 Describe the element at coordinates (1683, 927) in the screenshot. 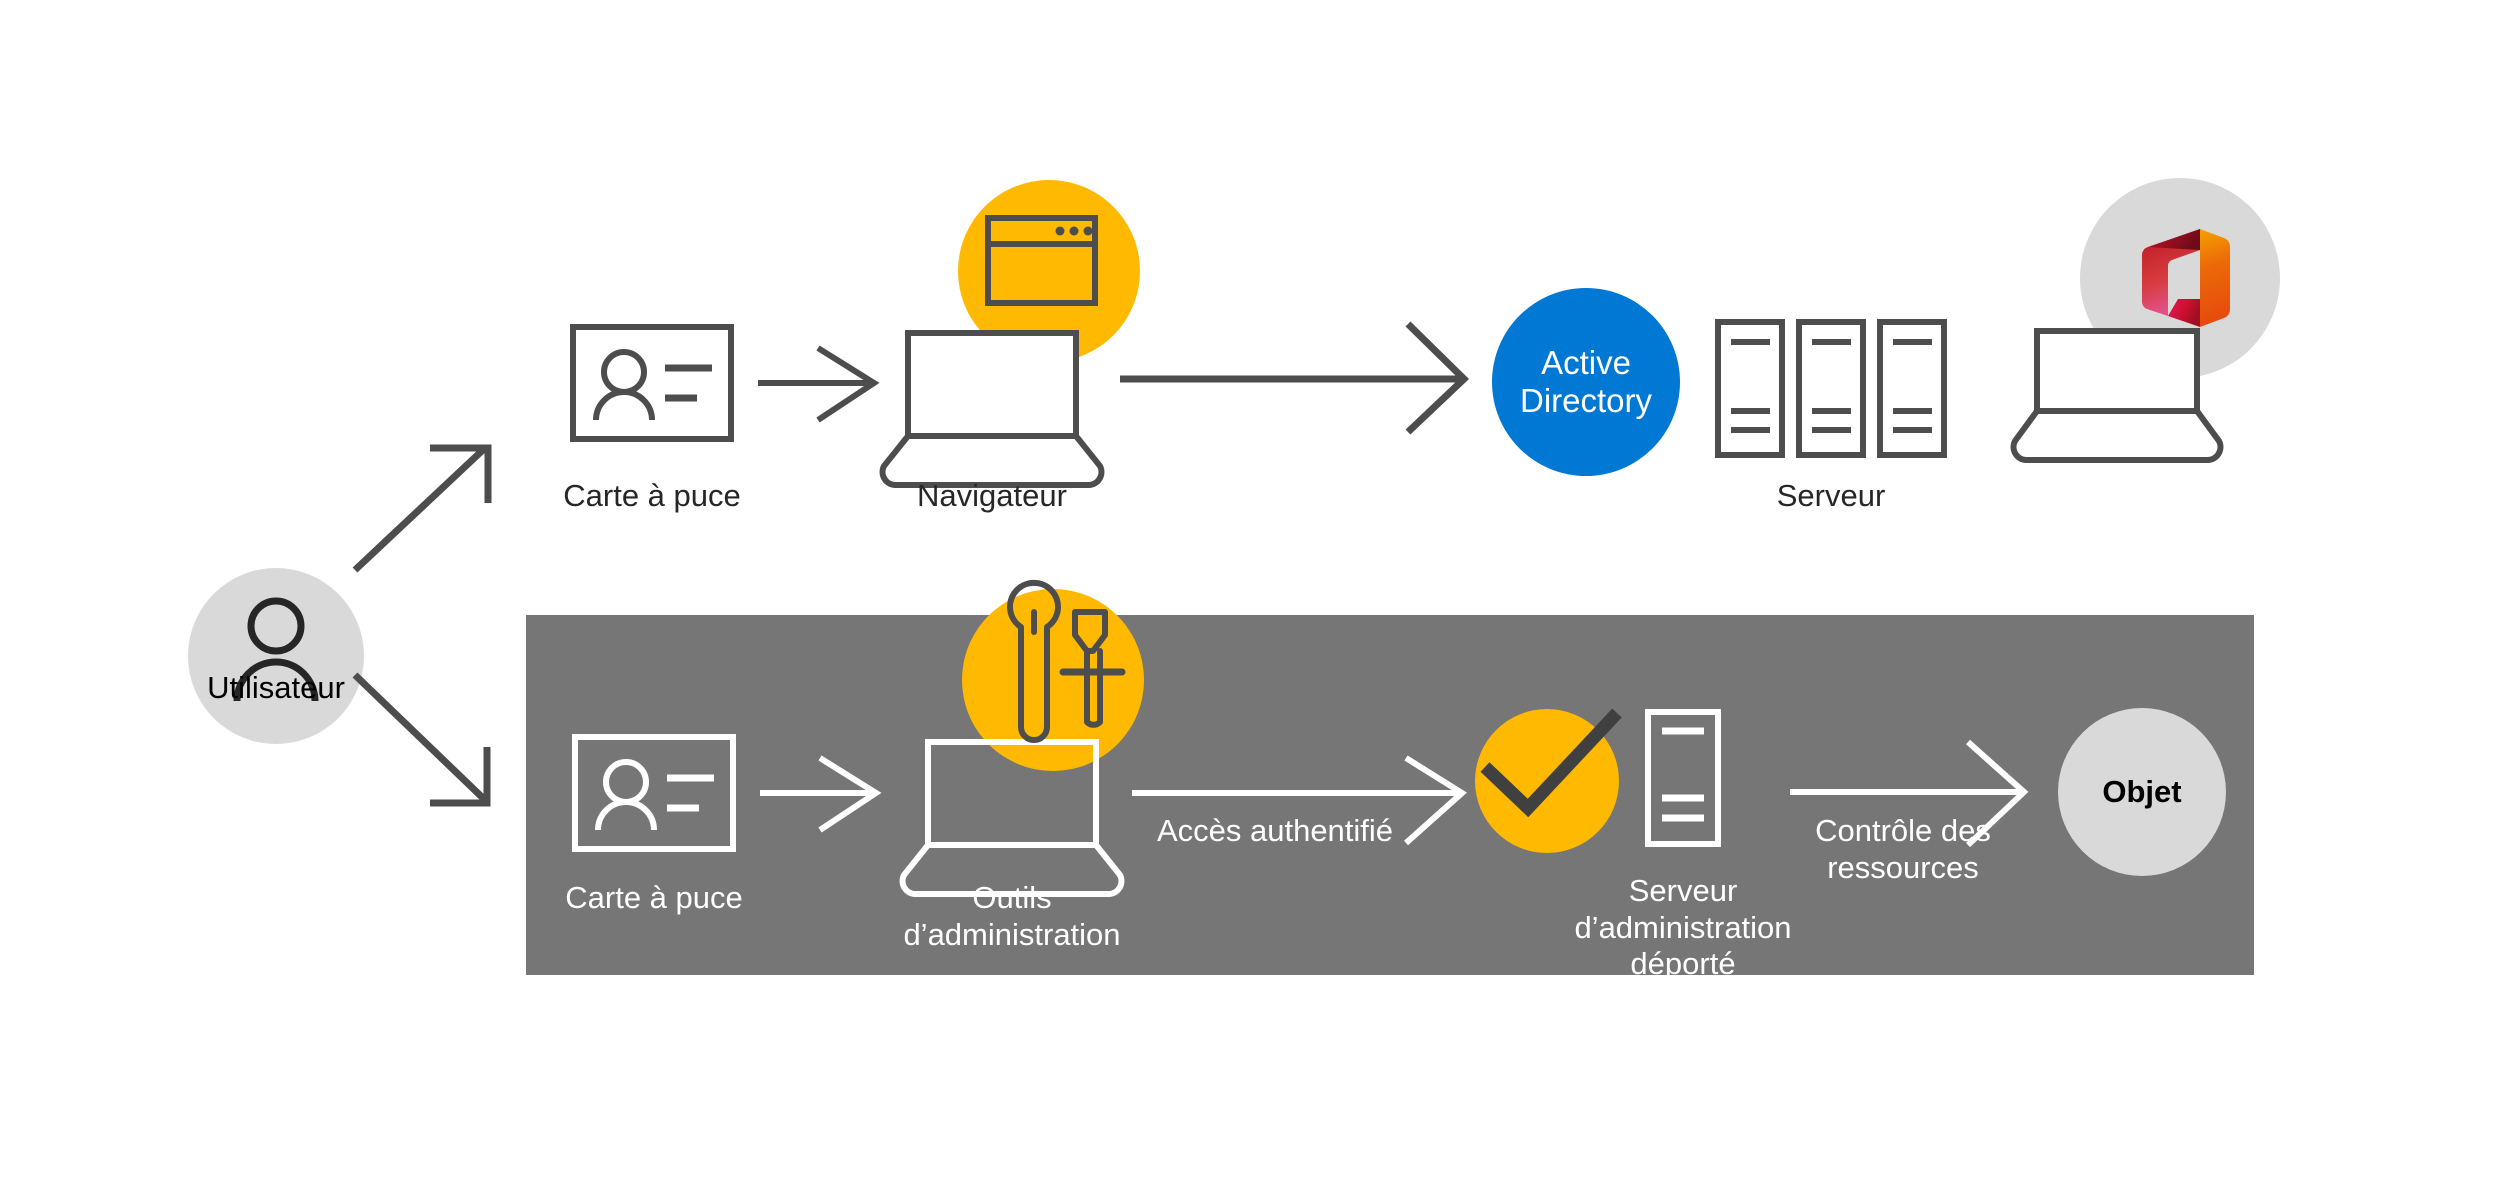

I see `label-admin-server: Serveur d’administration déporté` at that location.